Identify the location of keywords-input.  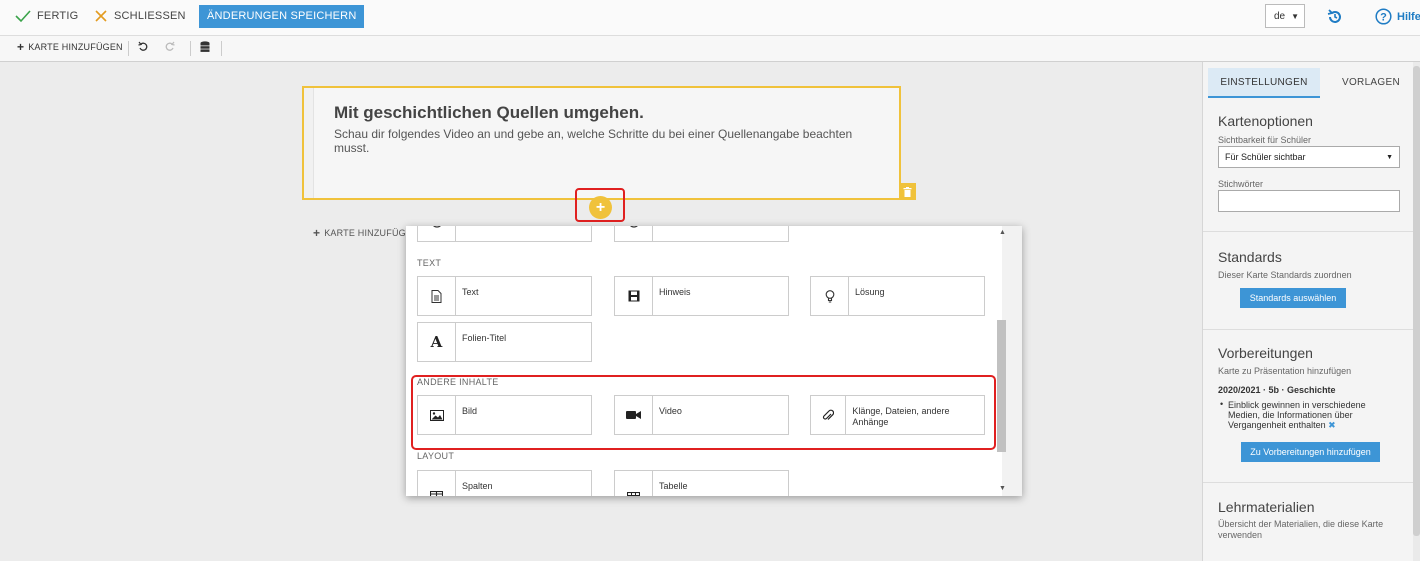
(1309, 201).